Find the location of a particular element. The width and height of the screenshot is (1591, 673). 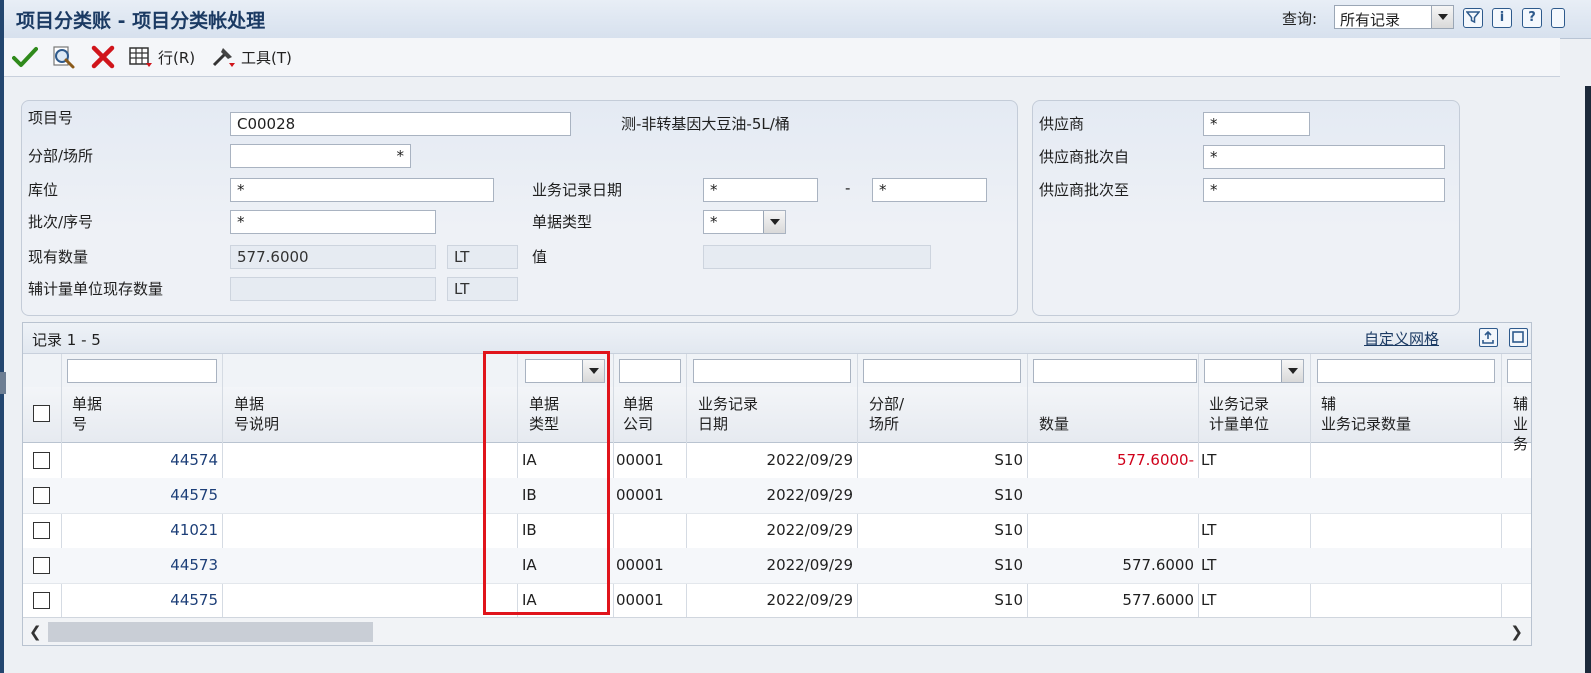

value-field is located at coordinates (817, 257).